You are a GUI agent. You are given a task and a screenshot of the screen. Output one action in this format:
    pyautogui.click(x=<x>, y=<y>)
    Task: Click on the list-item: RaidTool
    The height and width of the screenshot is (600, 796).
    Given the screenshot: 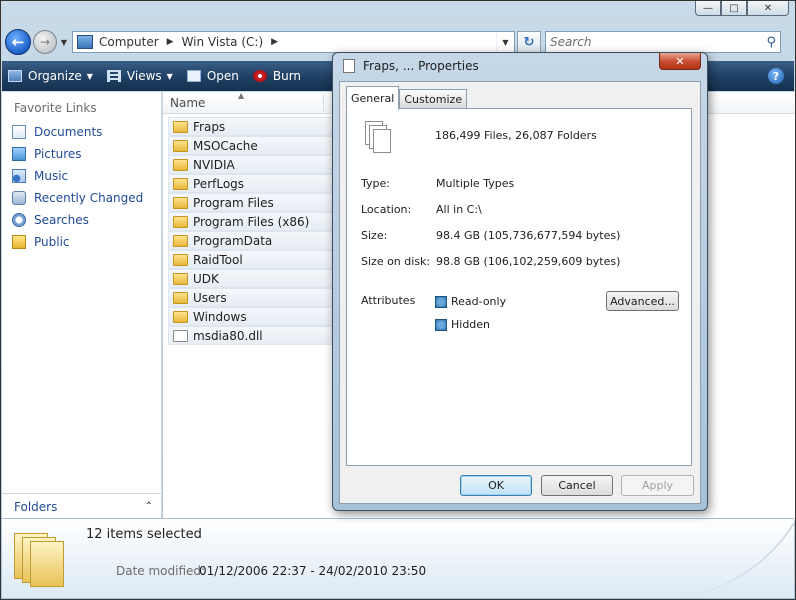 What is the action you would take?
    pyautogui.click(x=250, y=259)
    